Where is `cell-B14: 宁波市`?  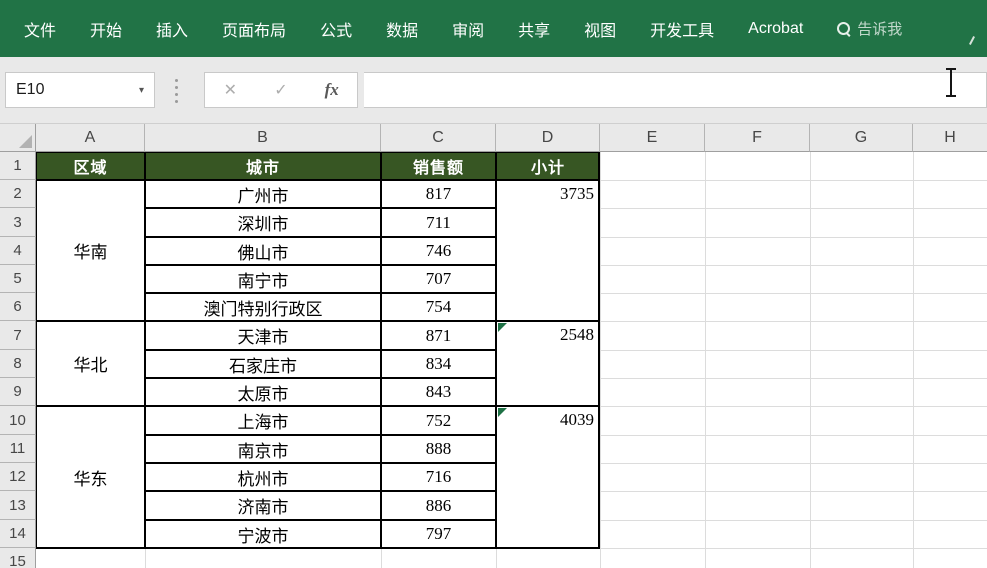
cell-B14: 宁波市 is located at coordinates (263, 534).